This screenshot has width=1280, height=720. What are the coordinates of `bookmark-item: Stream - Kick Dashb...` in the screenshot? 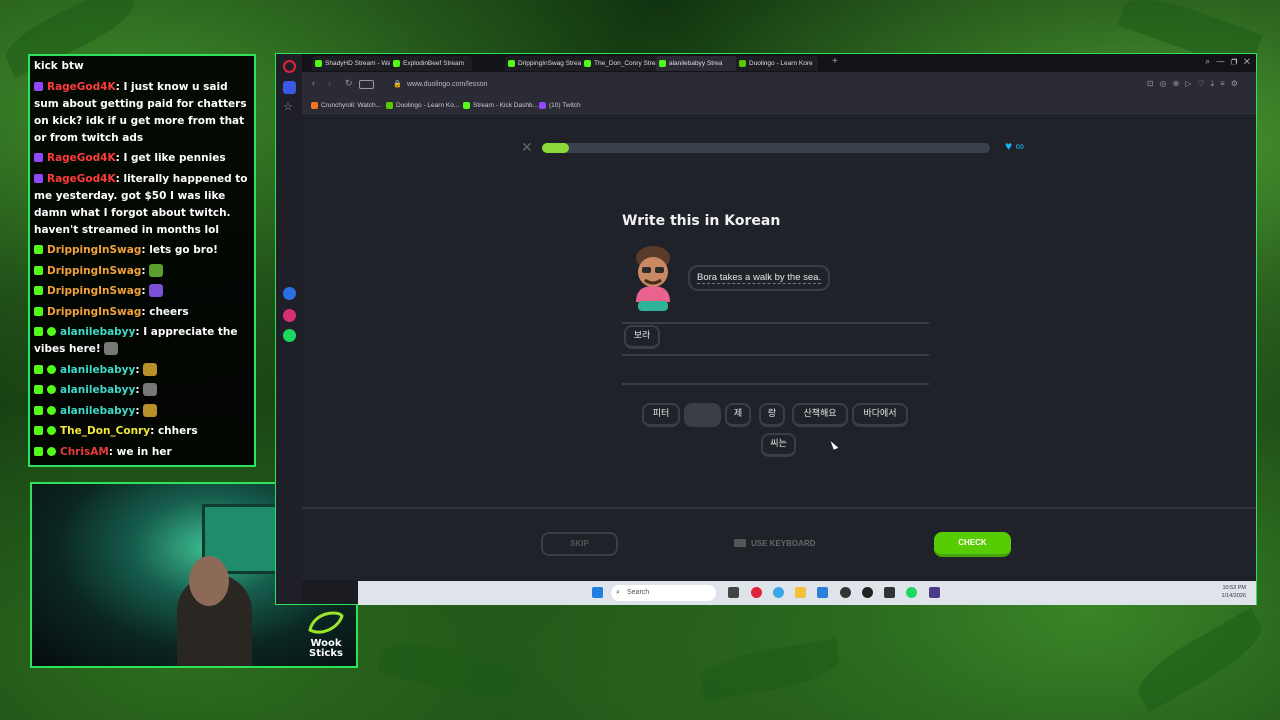 It's located at (500, 106).